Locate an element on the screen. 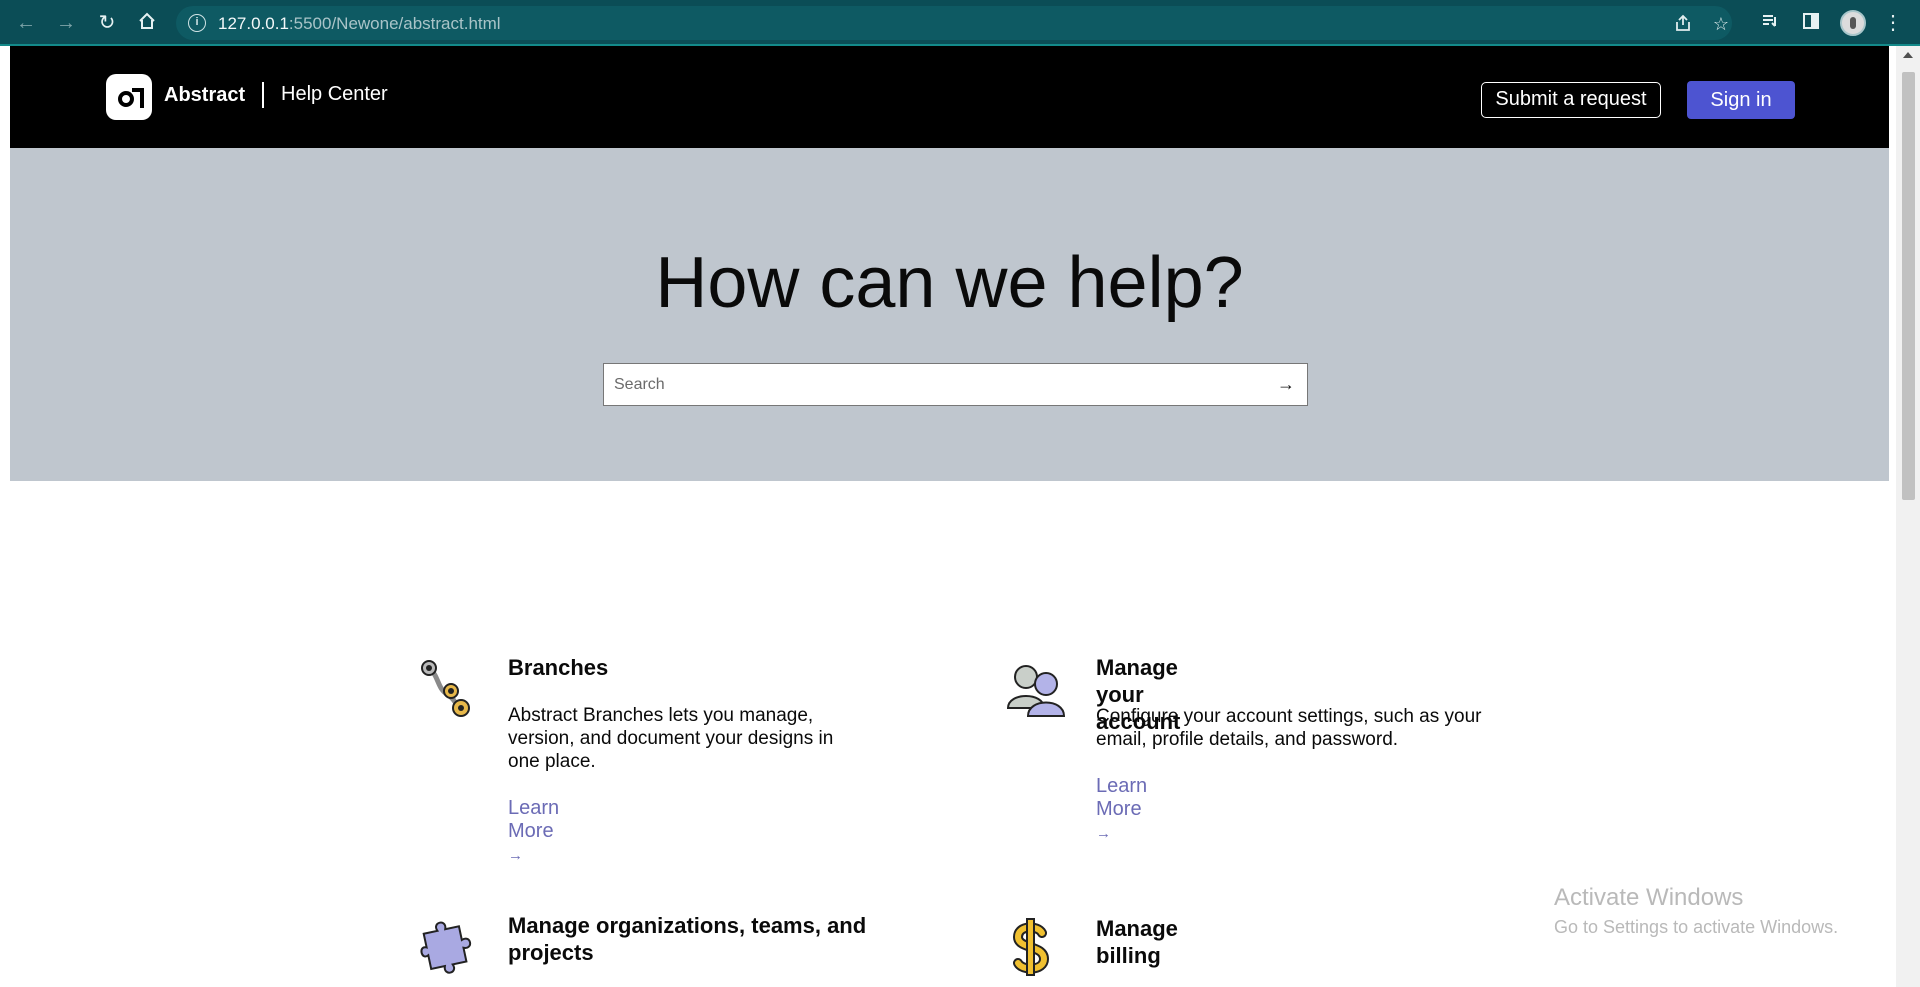  card-title: Branches is located at coordinates (558, 667).